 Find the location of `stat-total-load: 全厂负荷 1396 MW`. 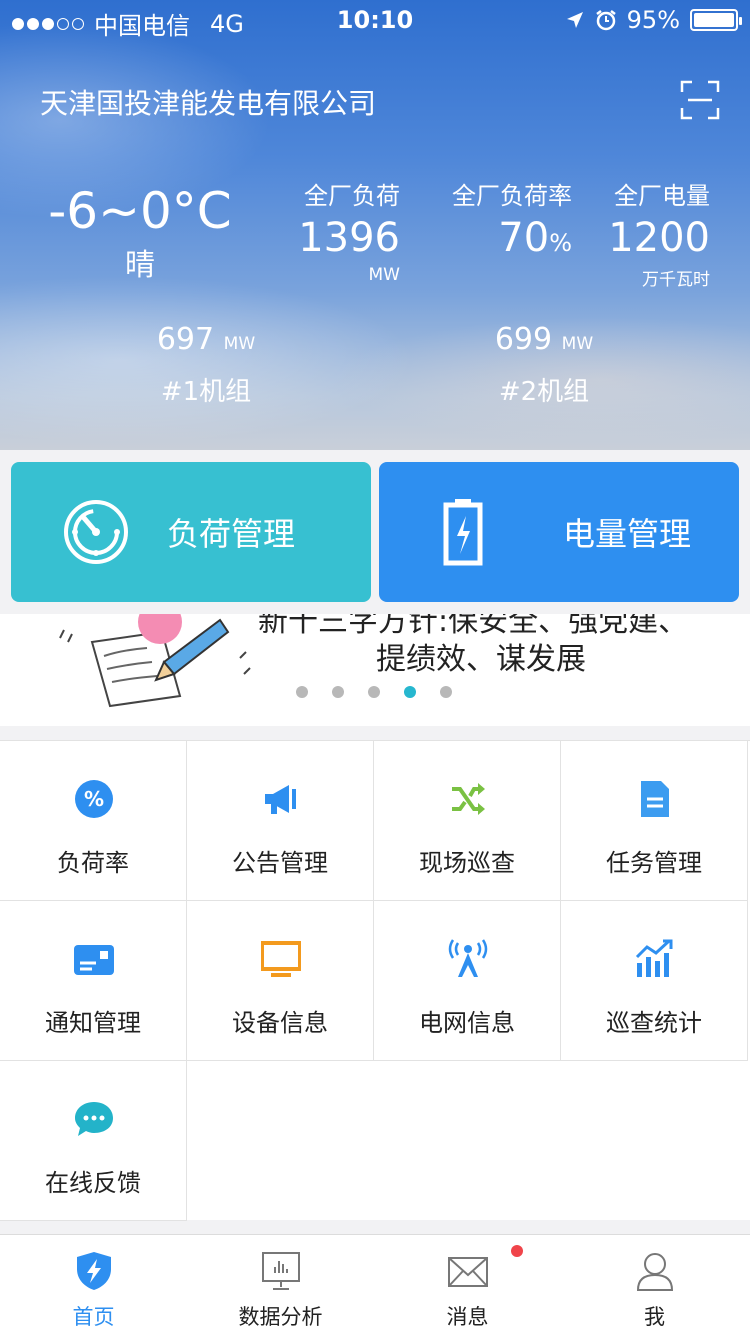

stat-total-load: 全厂负荷 1396 MW is located at coordinates (349, 230).